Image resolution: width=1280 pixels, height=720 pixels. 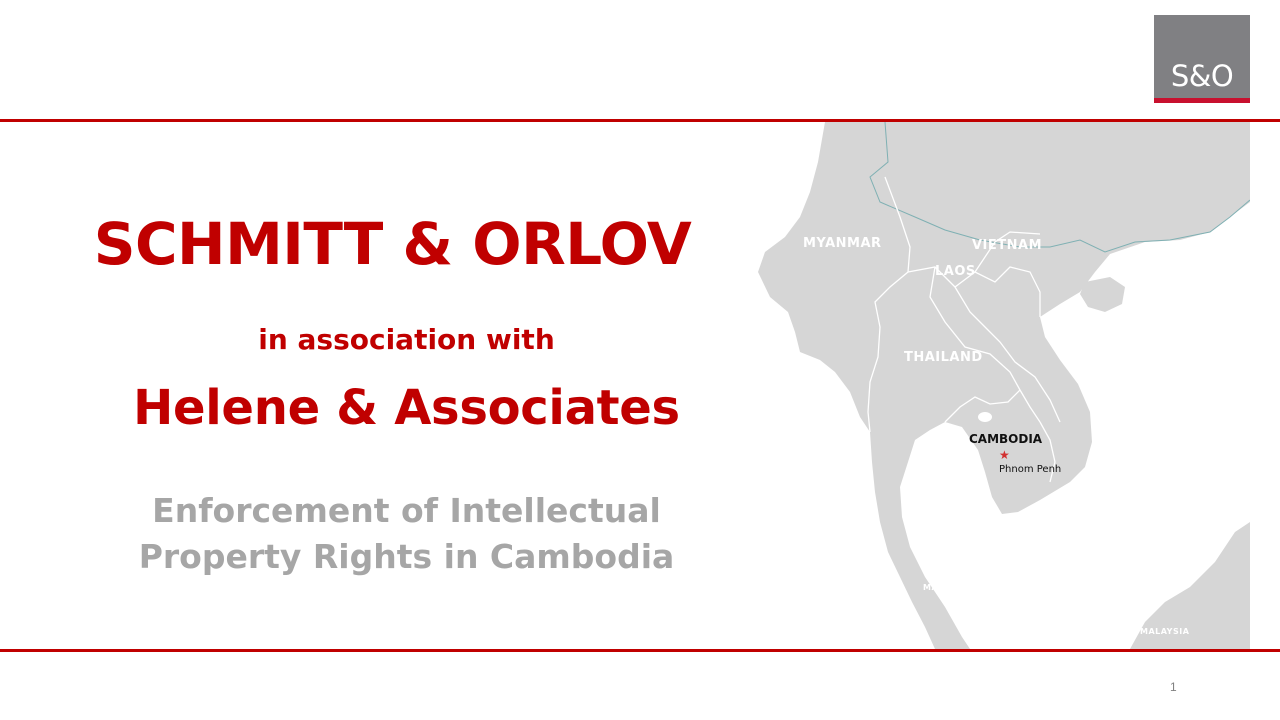 I want to click on label-vietnam: VIETNAM, so click(x=1007, y=245).